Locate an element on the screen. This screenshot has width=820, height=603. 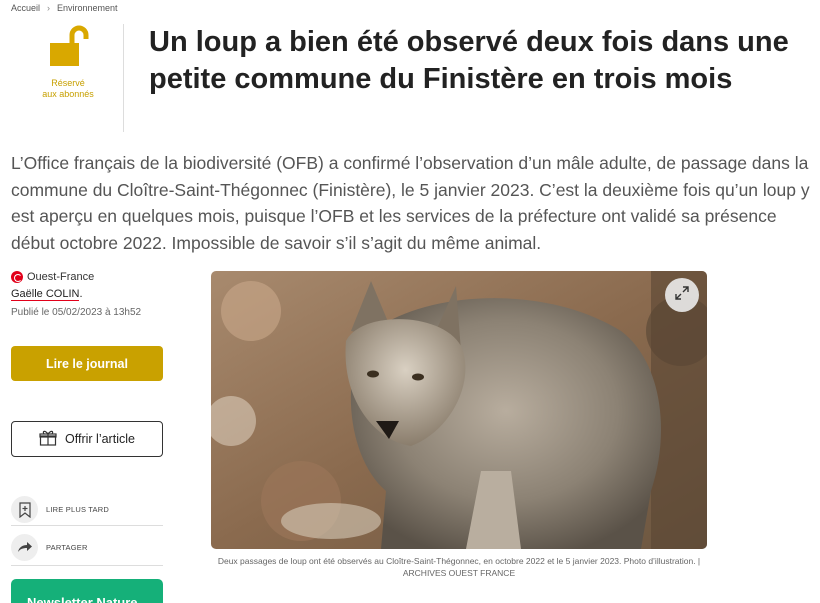
author-link: Gaëlle COLIN is located at coordinates (45, 294).